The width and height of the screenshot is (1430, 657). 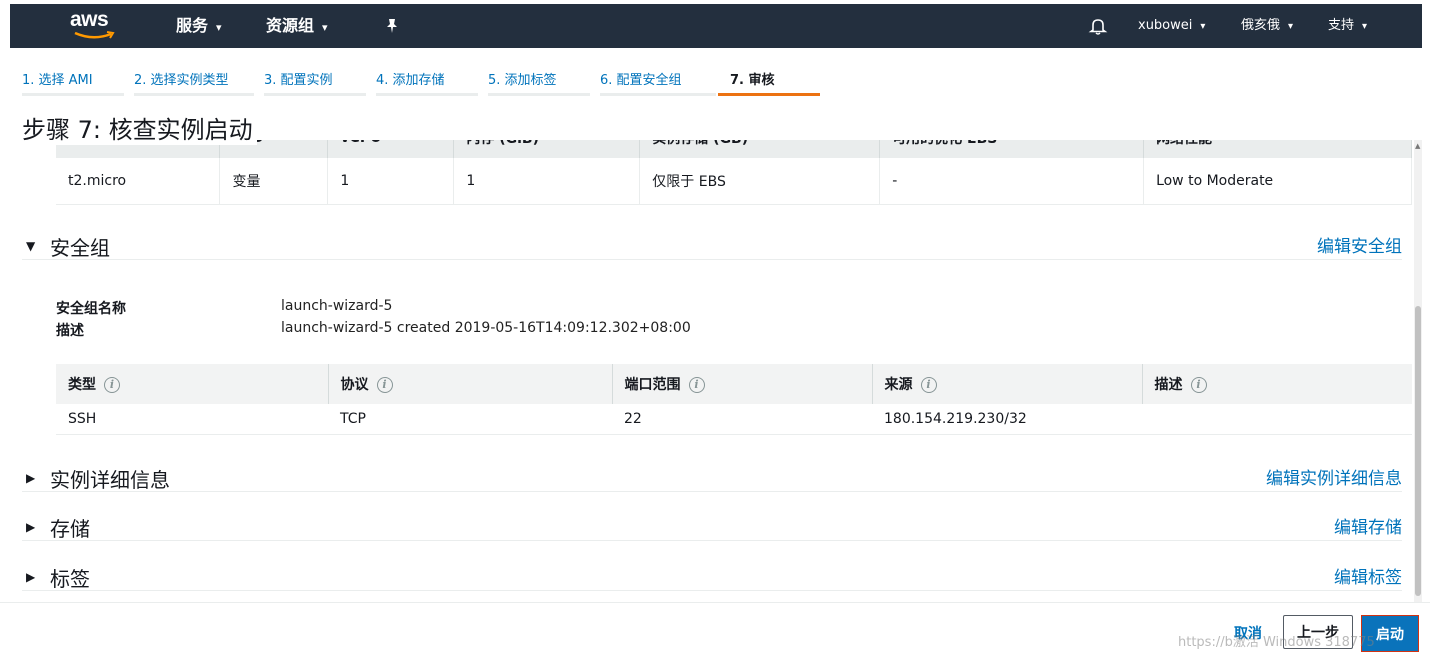 What do you see at coordinates (1012, 181) in the screenshot?
I see `table-cell: -` at bounding box center [1012, 181].